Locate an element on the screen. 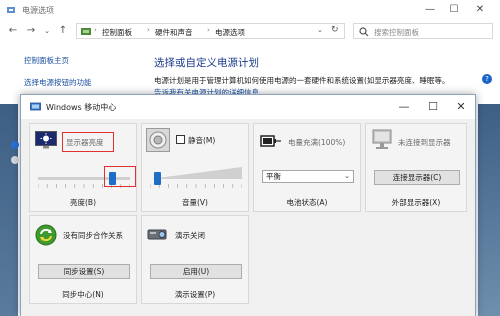 Image resolution: width=500 pixels, height=316 pixels. battery-caption: 电池状态(A) is located at coordinates (307, 202).